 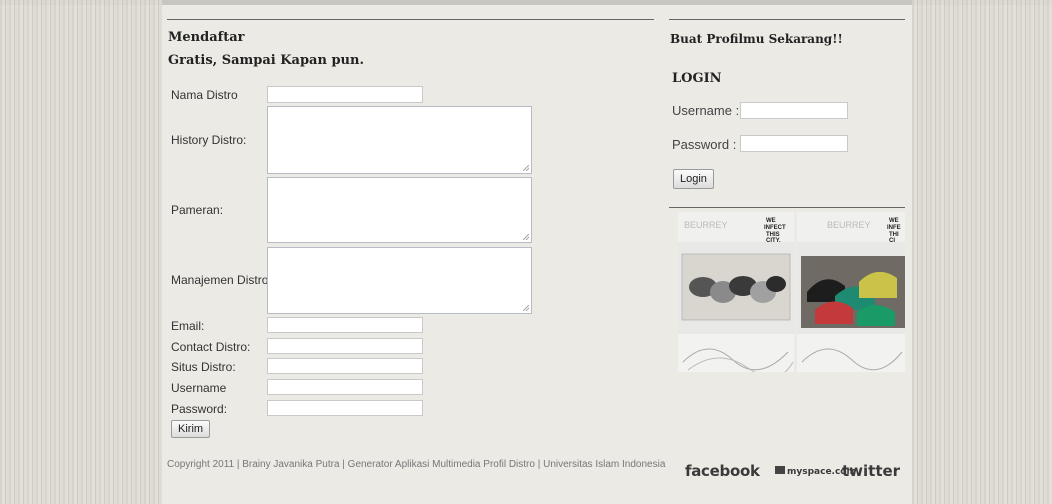 What do you see at coordinates (722, 471) in the screenshot?
I see `facebook-logo: facebook` at bounding box center [722, 471].